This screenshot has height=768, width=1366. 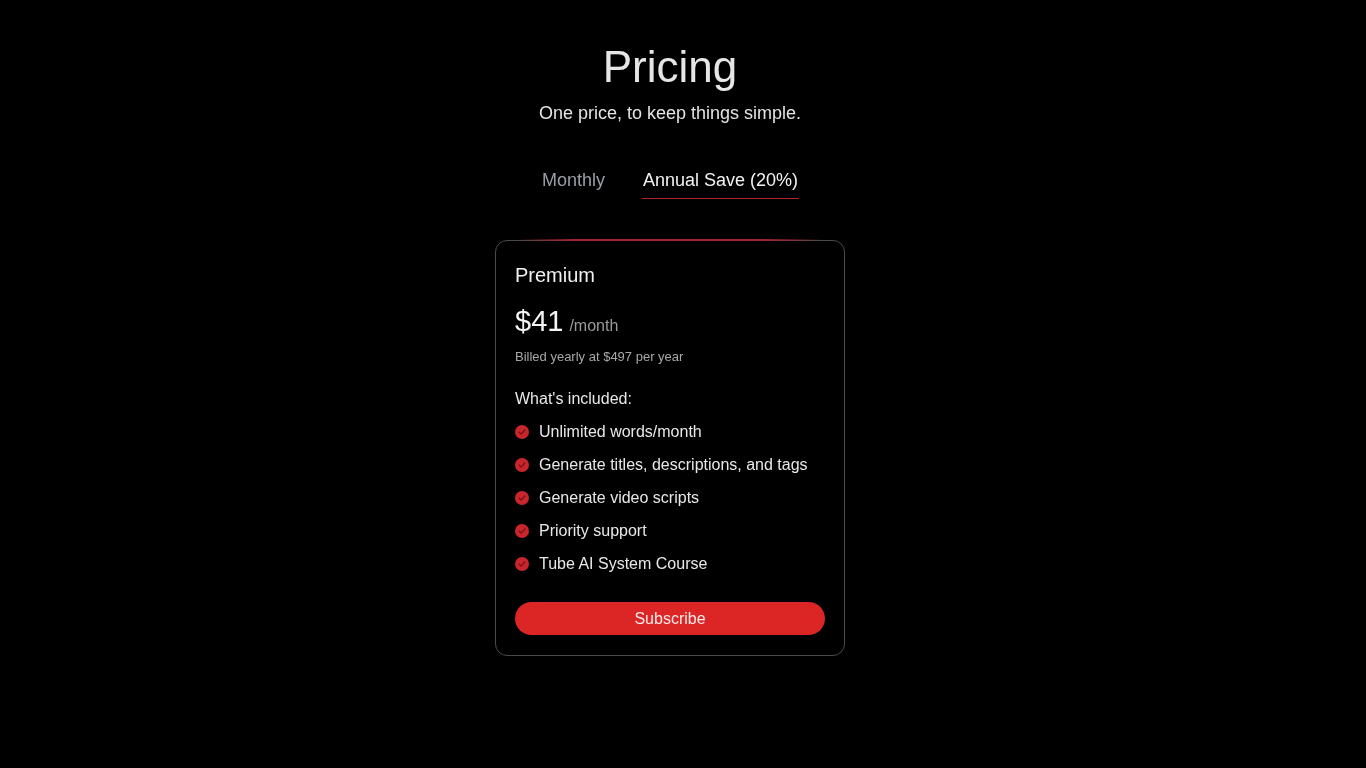 I want to click on billing-note: Billed yearly at $497 per year, so click(x=600, y=357).